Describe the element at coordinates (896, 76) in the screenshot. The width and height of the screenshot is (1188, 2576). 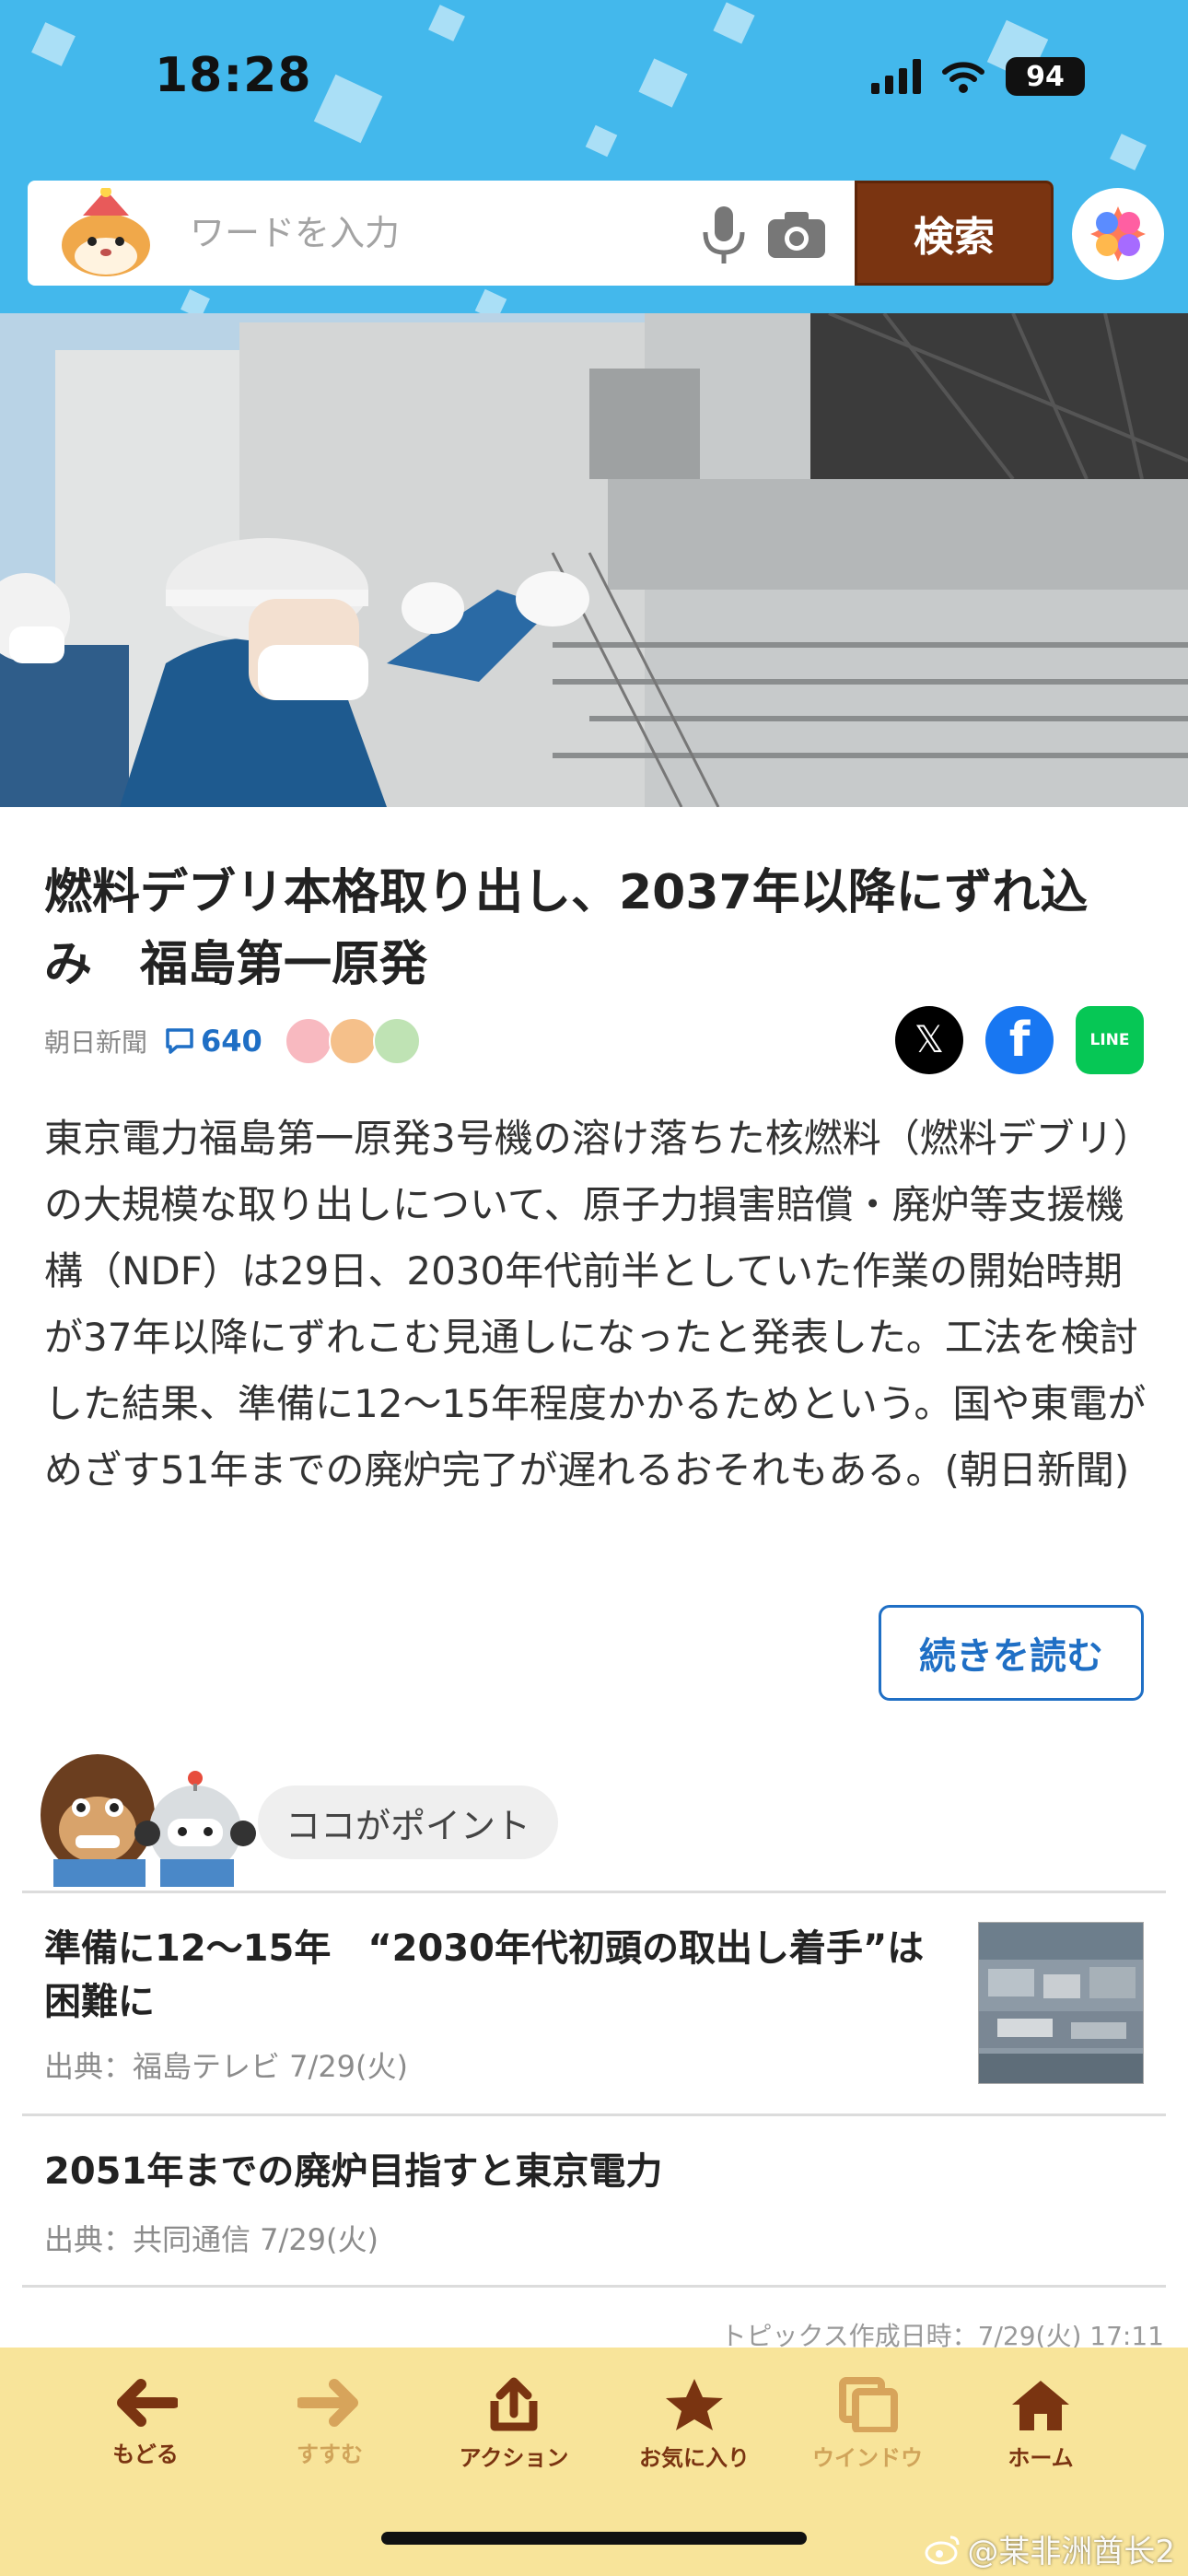
I see `cellular-signal-icon` at that location.